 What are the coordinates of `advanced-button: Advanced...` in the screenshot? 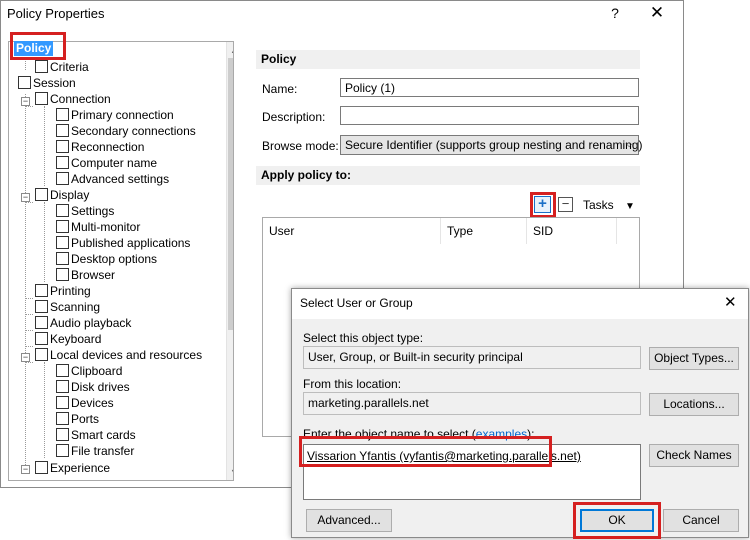 It's located at (349, 520).